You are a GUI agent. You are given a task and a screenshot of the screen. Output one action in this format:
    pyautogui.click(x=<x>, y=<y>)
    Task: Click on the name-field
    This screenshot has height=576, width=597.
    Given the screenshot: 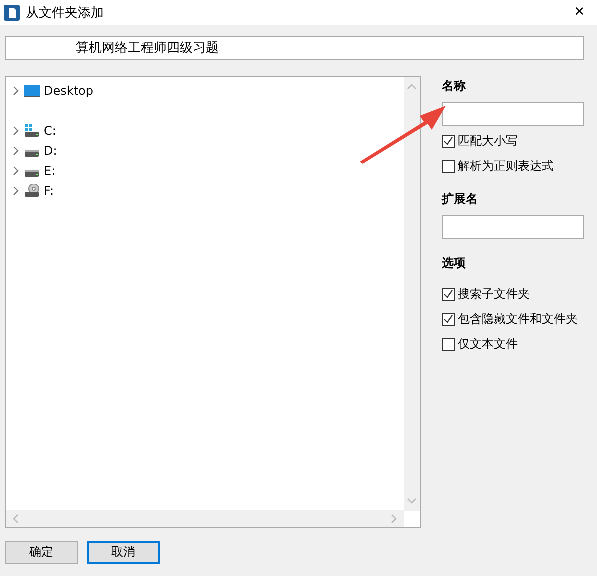 What is the action you would take?
    pyautogui.click(x=513, y=114)
    